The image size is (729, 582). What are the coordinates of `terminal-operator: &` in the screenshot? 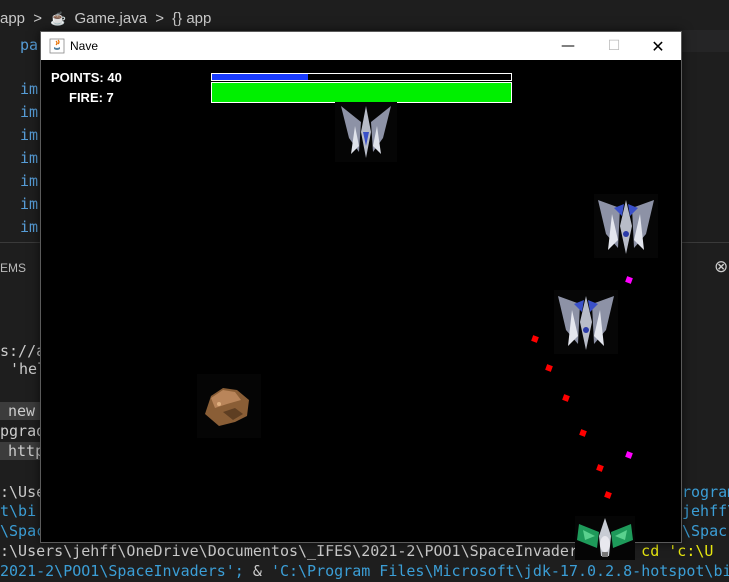 It's located at (257, 571).